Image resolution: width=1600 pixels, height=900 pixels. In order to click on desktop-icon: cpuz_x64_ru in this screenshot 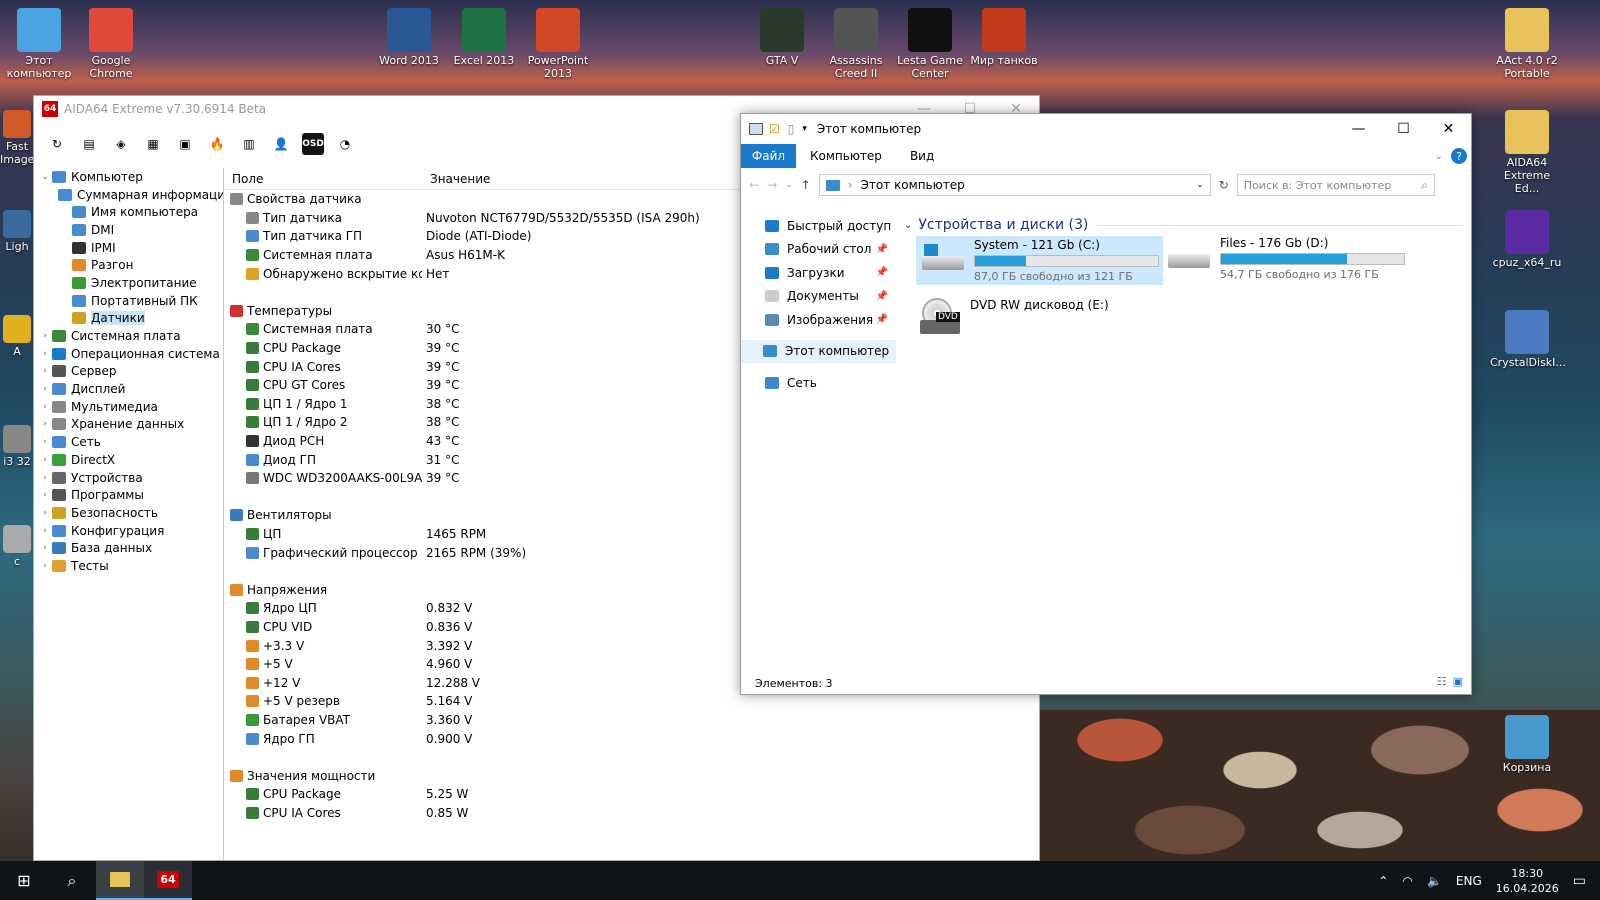, I will do `click(1527, 239)`.